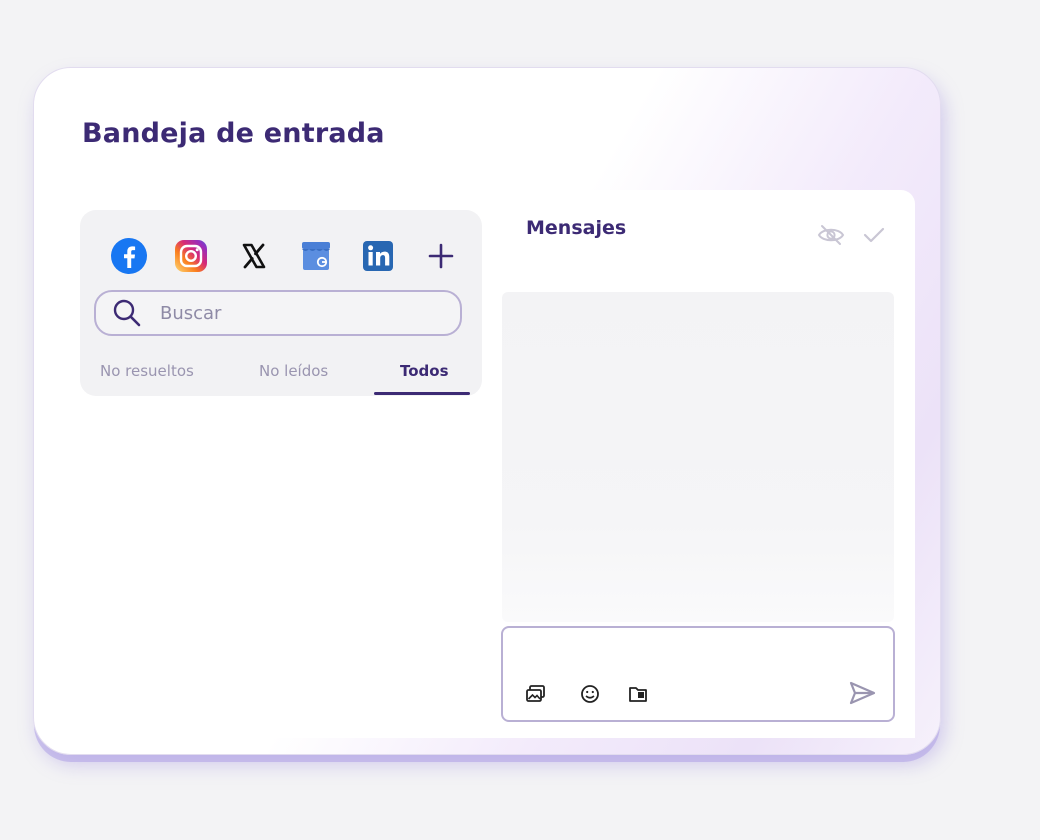  I want to click on page-title: Bandeja de entrada, so click(233, 133).